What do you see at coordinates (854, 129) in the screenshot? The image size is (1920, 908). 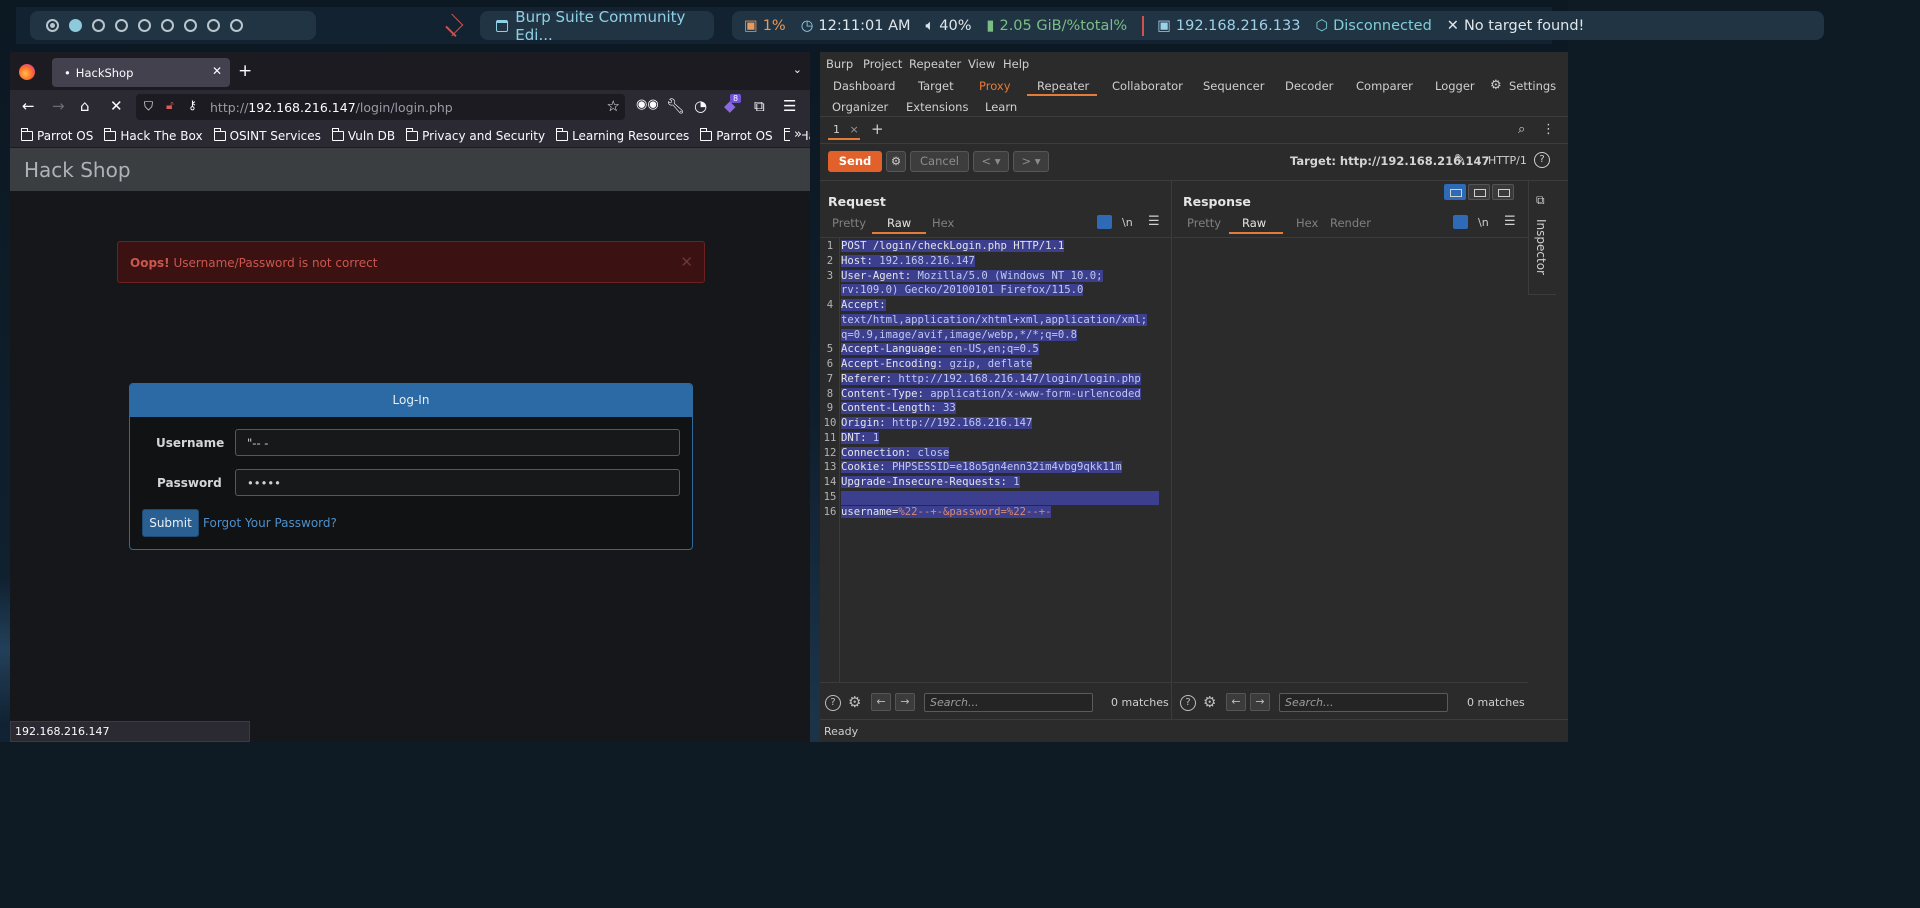 I see `subtab-close-icon: ×` at bounding box center [854, 129].